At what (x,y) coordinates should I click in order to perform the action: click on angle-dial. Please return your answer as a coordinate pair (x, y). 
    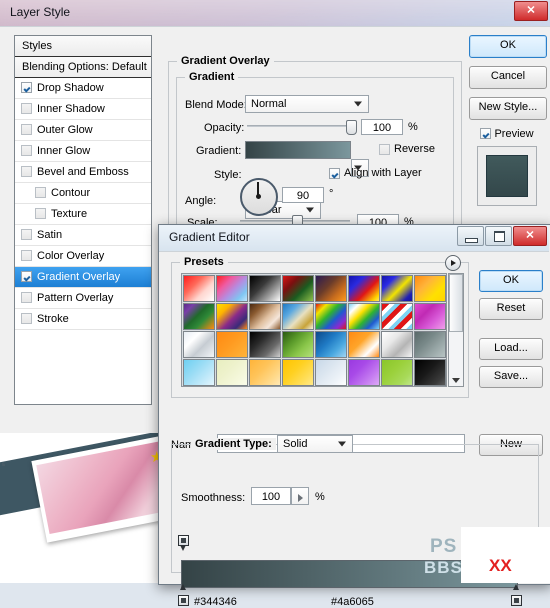
    Looking at the image, I should click on (259, 197).